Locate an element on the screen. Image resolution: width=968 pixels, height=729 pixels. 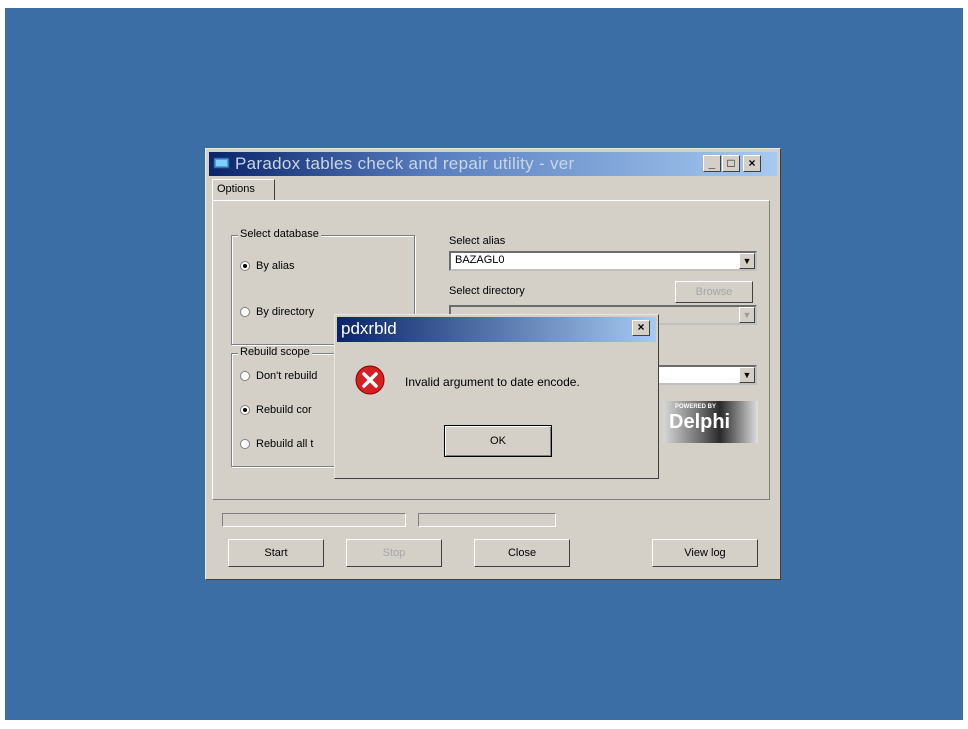
error-message: Invalid argument to date encode. is located at coordinates (492, 382).